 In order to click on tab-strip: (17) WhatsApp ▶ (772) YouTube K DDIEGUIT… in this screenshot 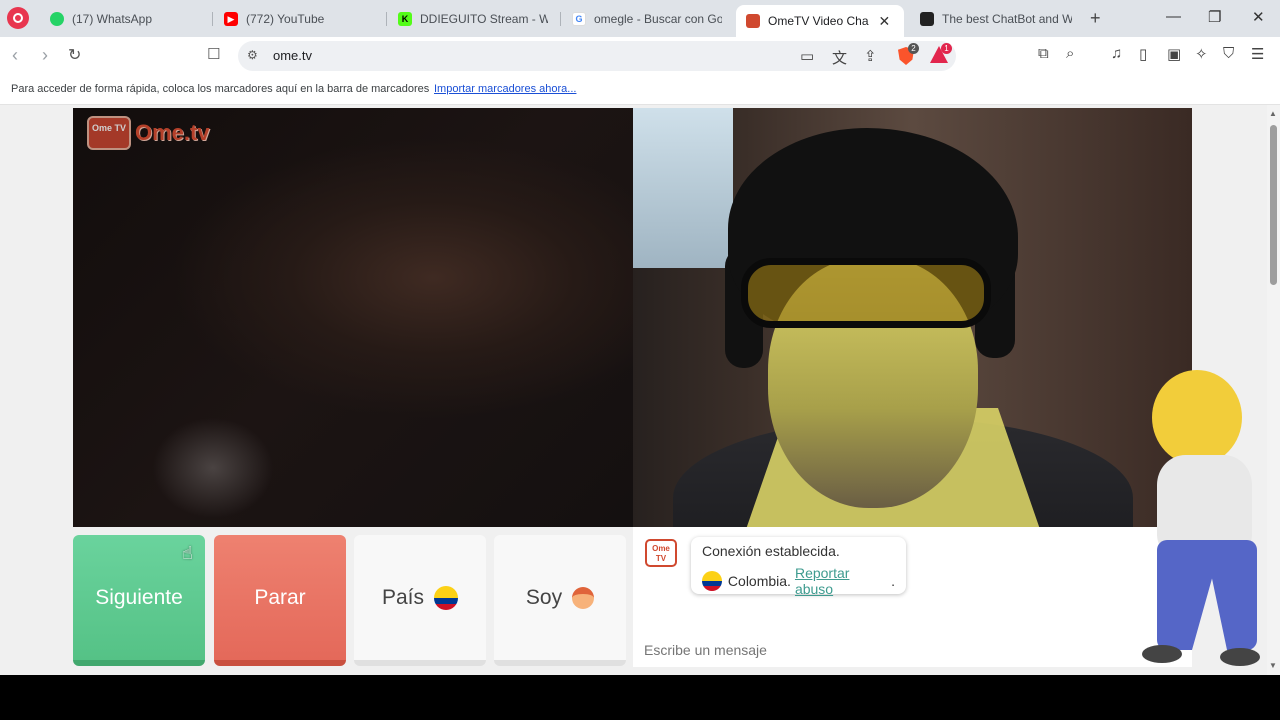, I will do `click(640, 18)`.